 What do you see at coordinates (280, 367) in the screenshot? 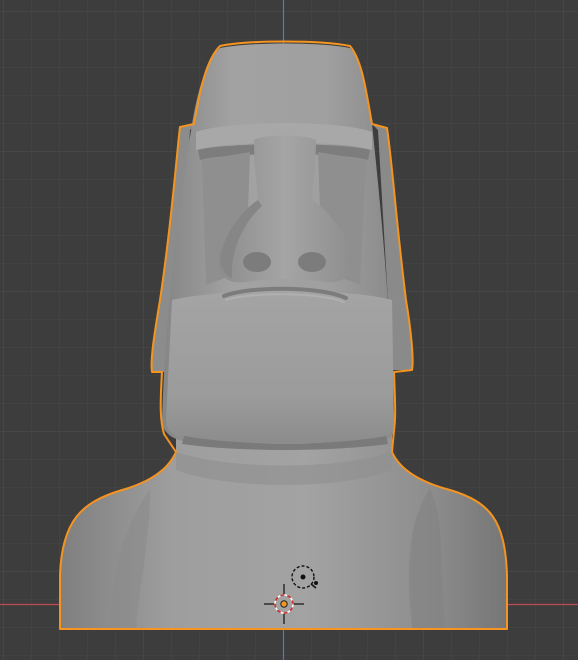
I see `moai-chin` at bounding box center [280, 367].